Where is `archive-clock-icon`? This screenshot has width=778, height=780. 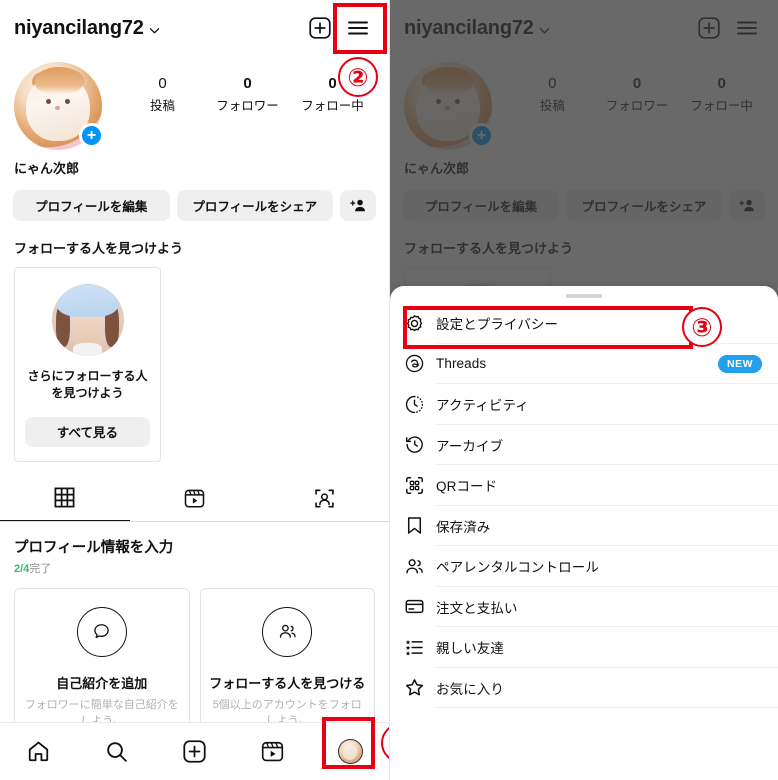 archive-clock-icon is located at coordinates (420, 444).